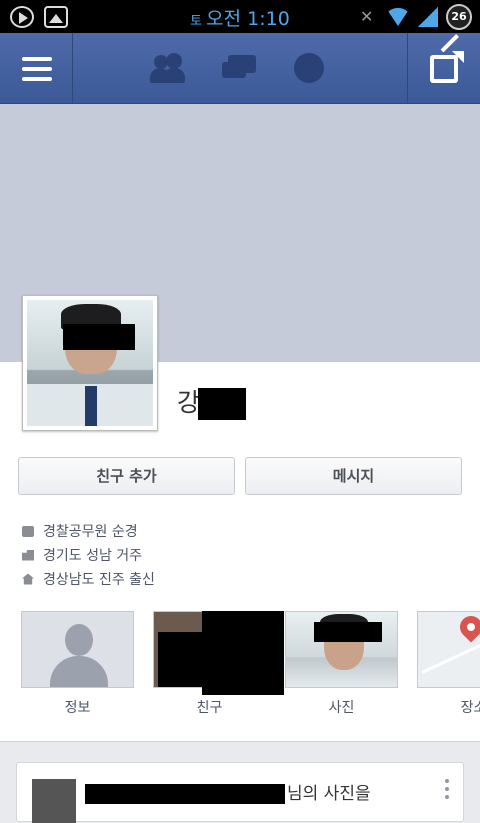 Image resolution: width=480 pixels, height=823 pixels. I want to click on city-icon, so click(28, 555).